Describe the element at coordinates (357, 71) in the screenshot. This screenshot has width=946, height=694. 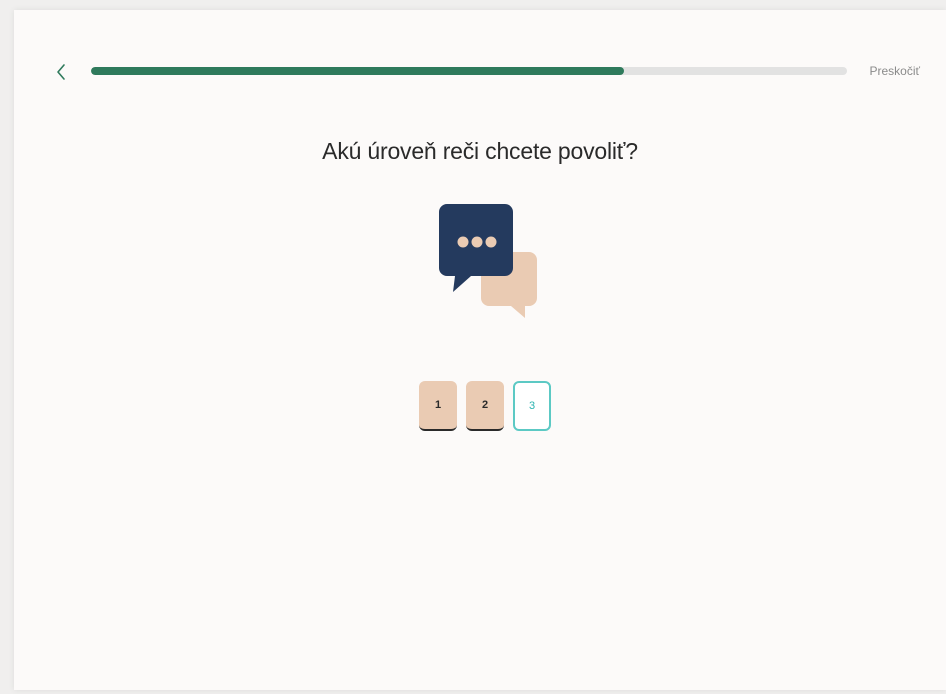
I see `progress-fill` at that location.